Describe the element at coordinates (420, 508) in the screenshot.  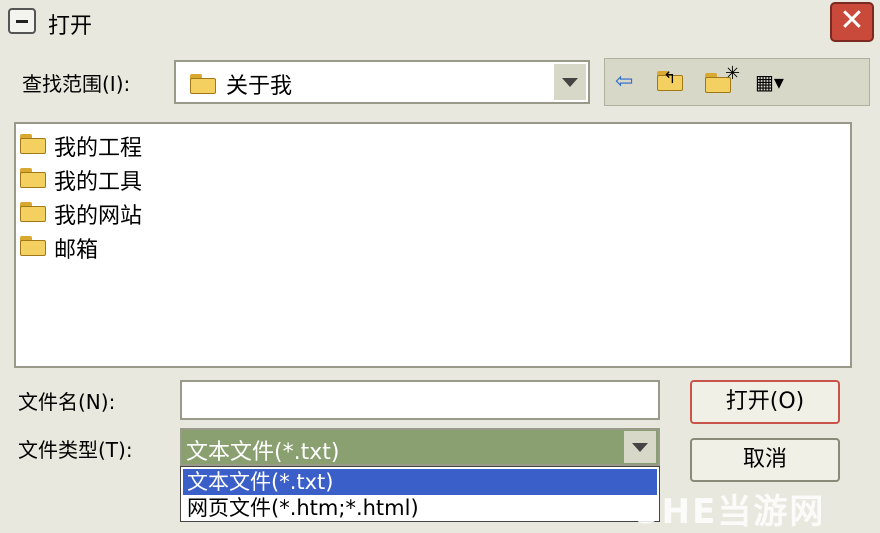
I see `filetype-option: 网页文件(*.htm;*.html)` at that location.